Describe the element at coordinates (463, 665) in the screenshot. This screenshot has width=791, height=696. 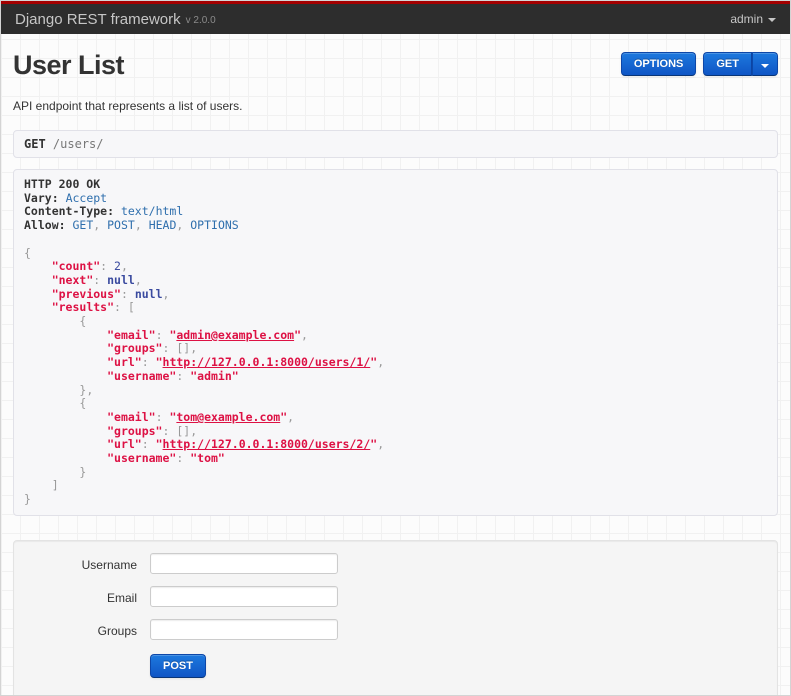
I see `submit-row: POST` at that location.